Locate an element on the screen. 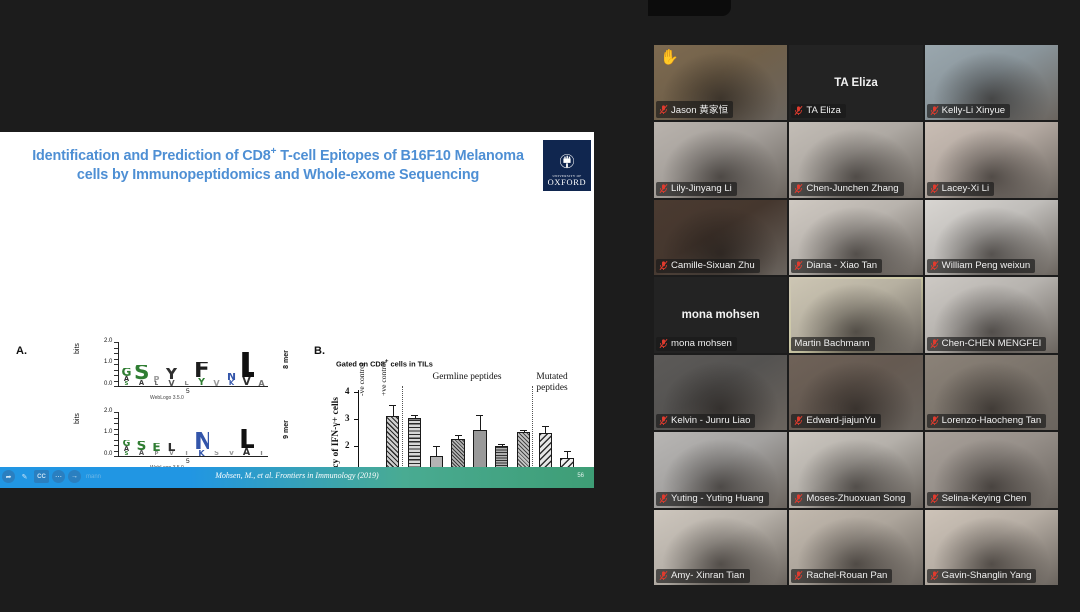 The image size is (1080, 612). participant-tile: Chen-CHEN MENGFEI is located at coordinates (991, 315).